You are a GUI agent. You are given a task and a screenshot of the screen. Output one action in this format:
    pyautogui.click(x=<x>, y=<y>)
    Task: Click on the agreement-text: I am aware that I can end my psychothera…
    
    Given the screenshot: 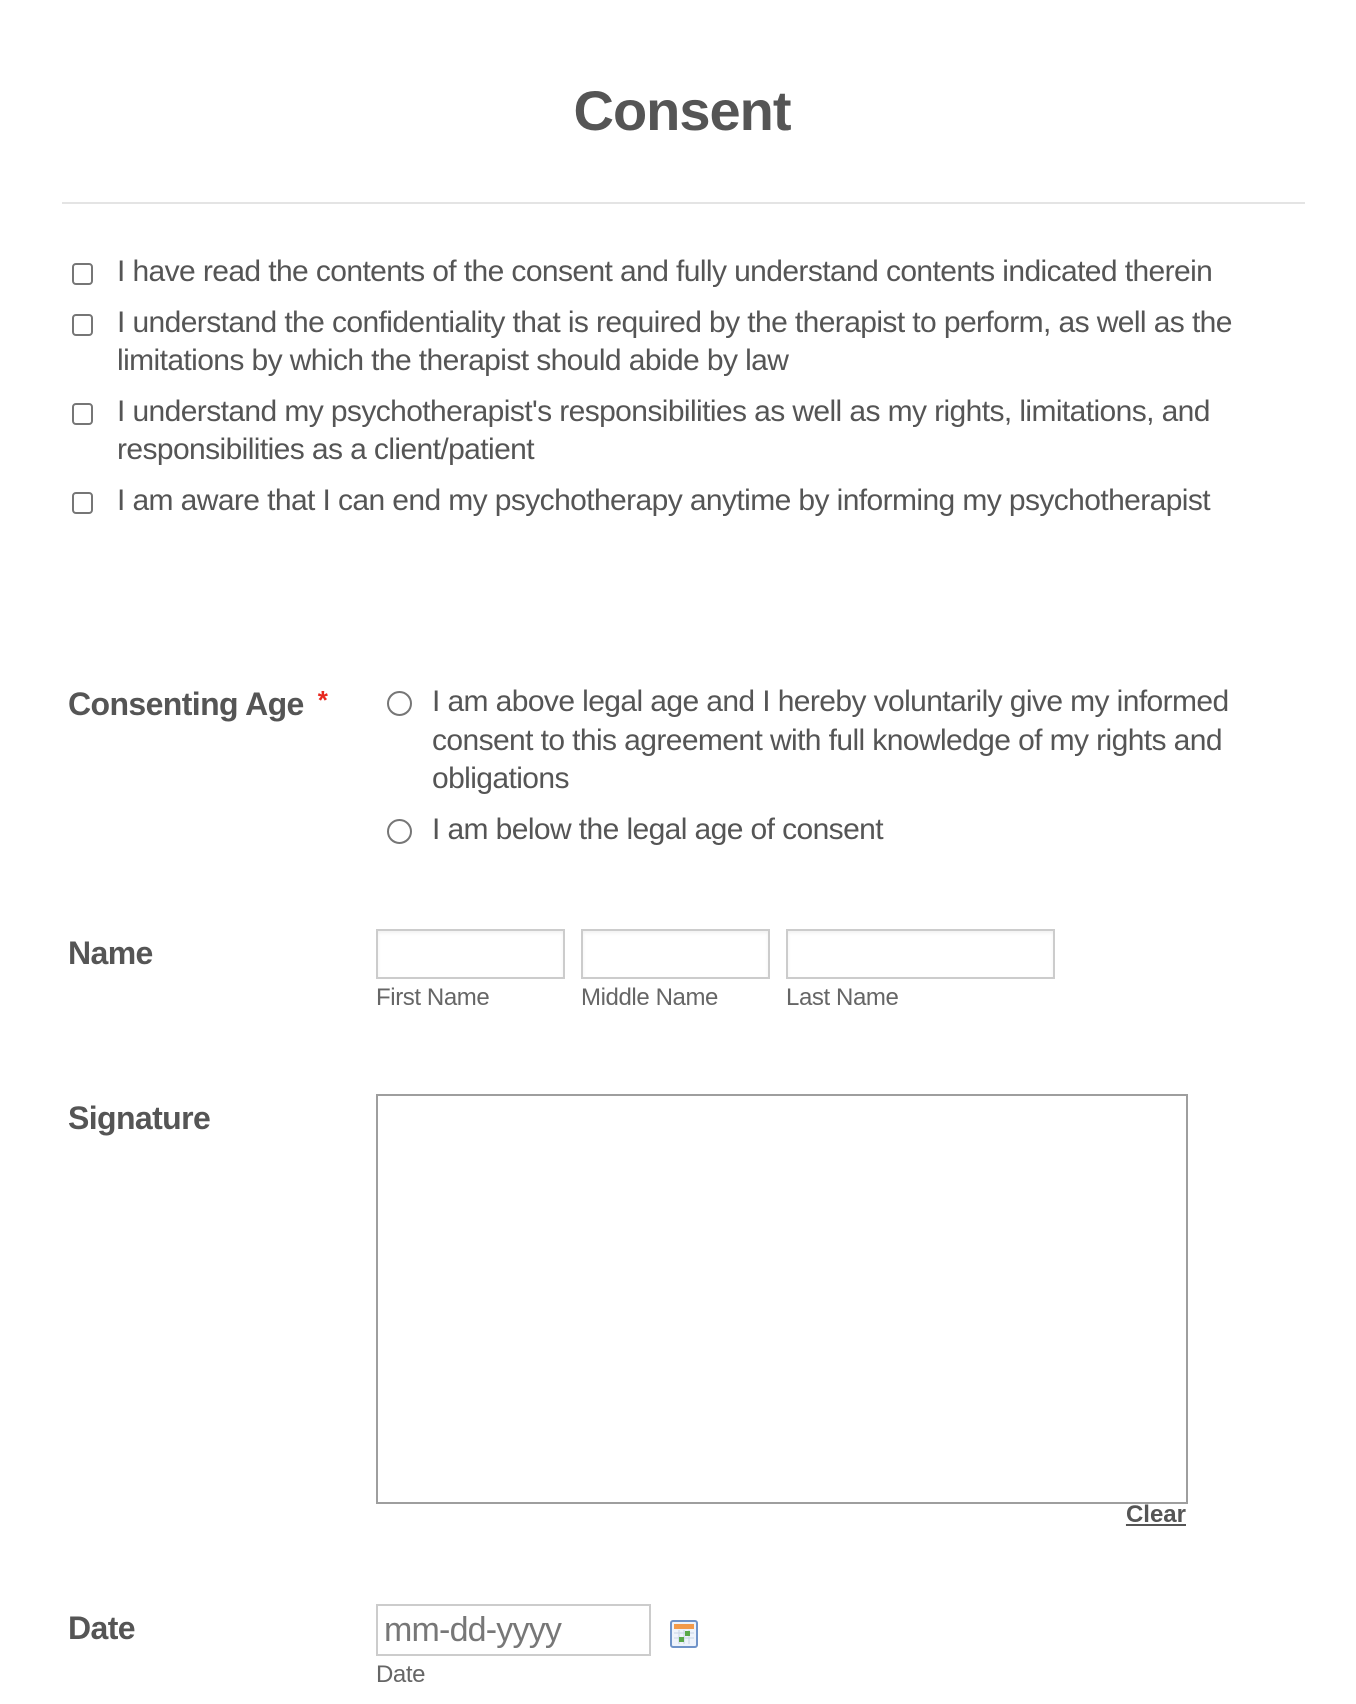 What is the action you would take?
    pyautogui.click(x=664, y=500)
    